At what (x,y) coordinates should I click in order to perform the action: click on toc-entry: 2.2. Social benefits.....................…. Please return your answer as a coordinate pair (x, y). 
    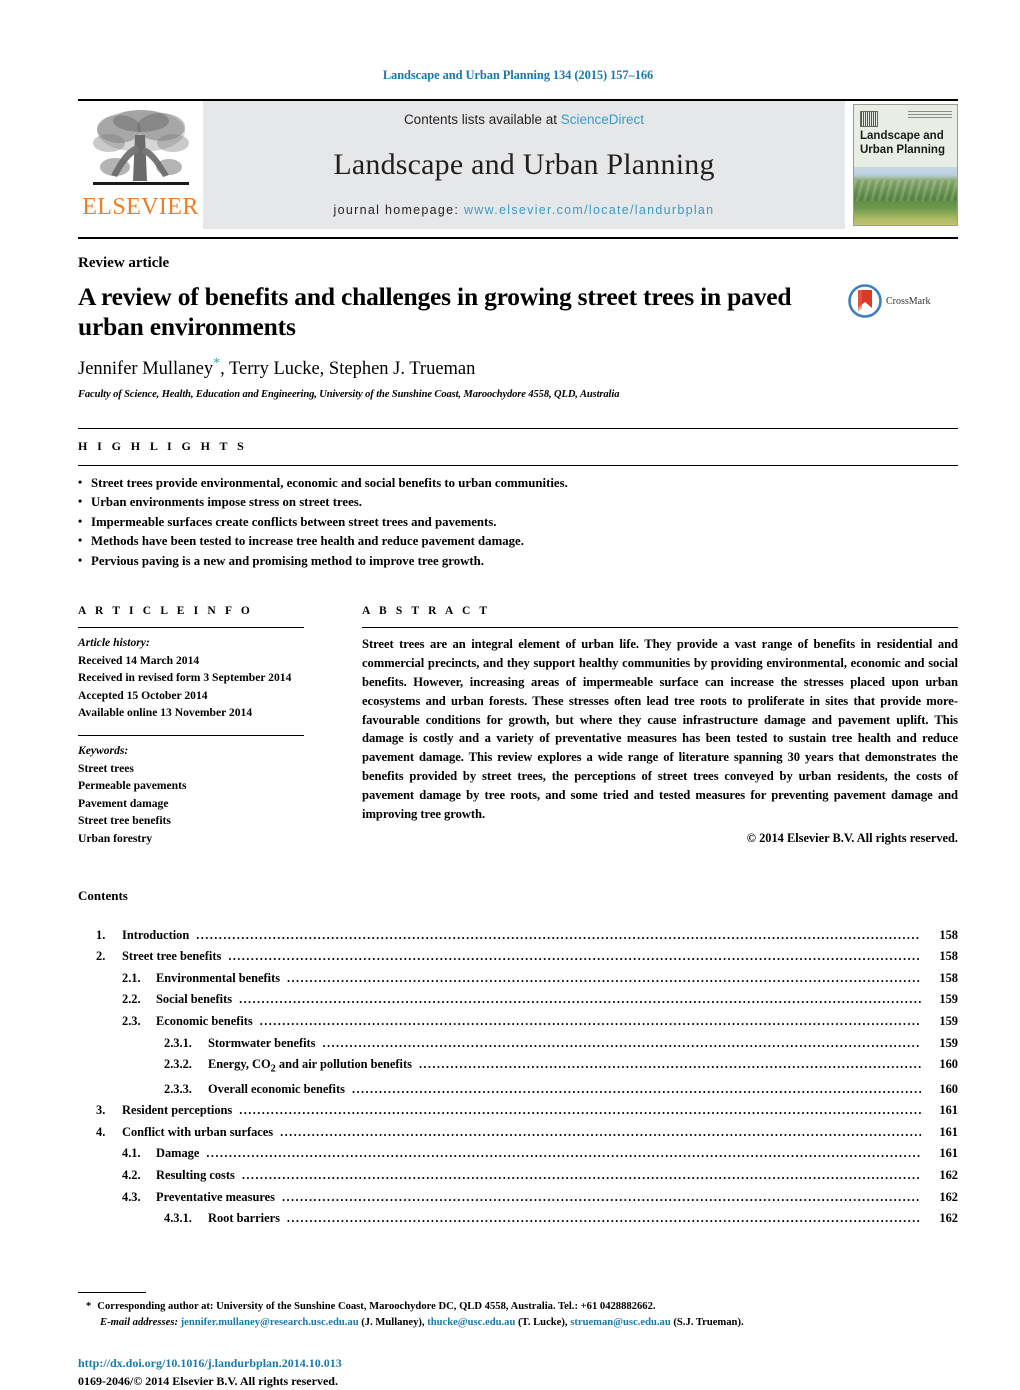
    Looking at the image, I should click on (518, 1000).